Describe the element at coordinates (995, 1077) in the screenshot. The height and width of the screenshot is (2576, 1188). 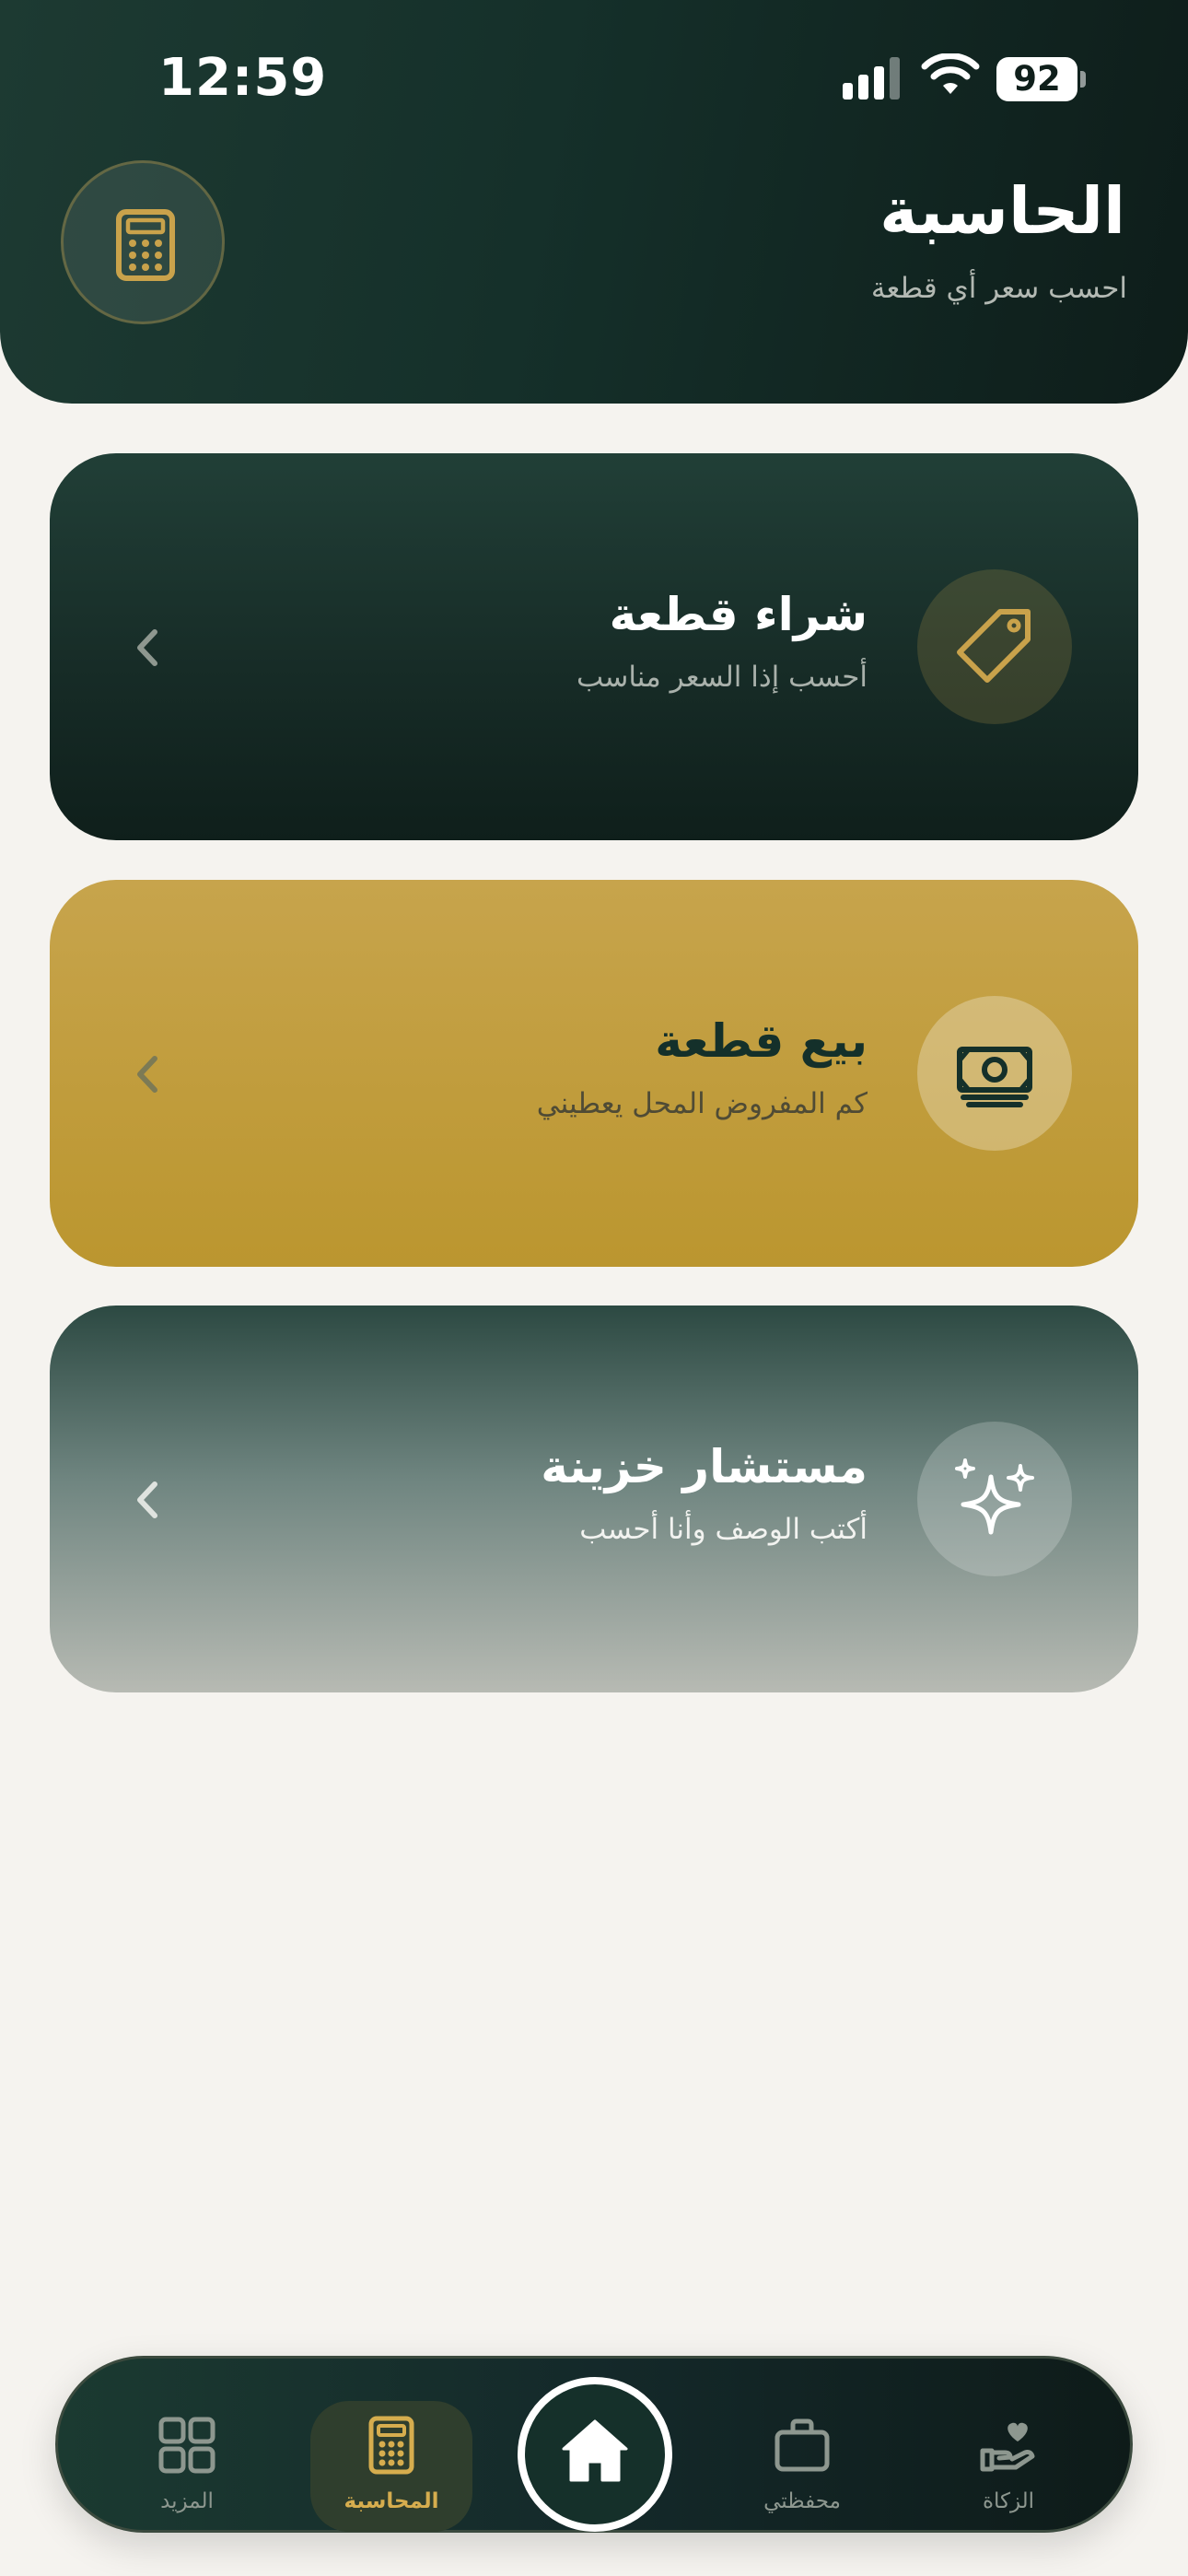
I see `cash-icon` at that location.